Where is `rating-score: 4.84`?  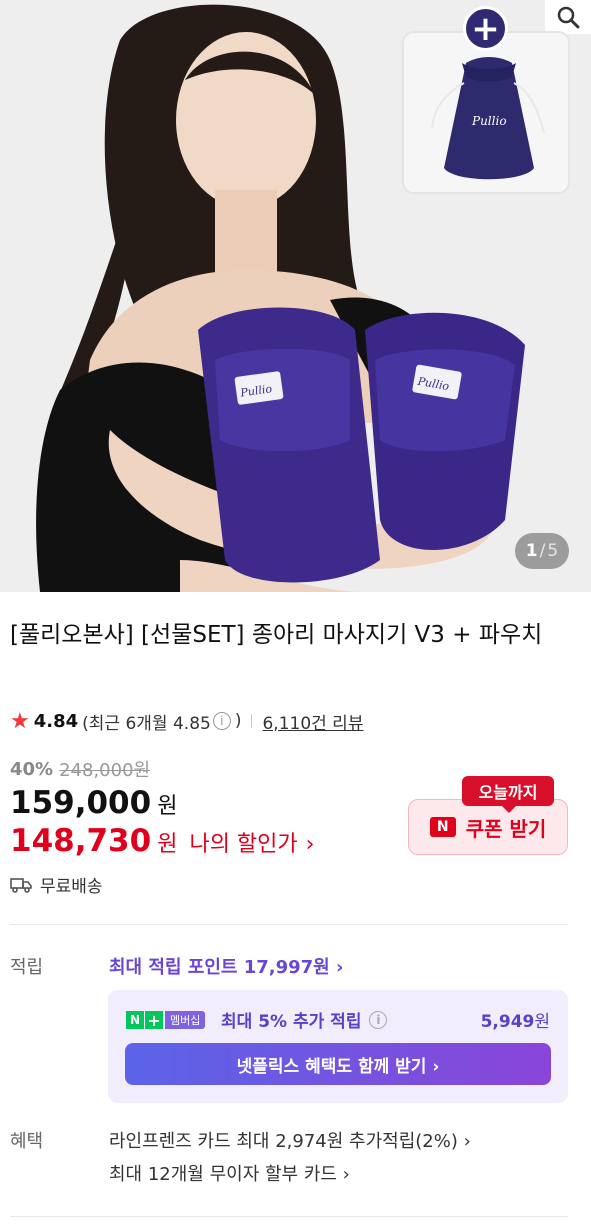 rating-score: 4.84 is located at coordinates (56, 721).